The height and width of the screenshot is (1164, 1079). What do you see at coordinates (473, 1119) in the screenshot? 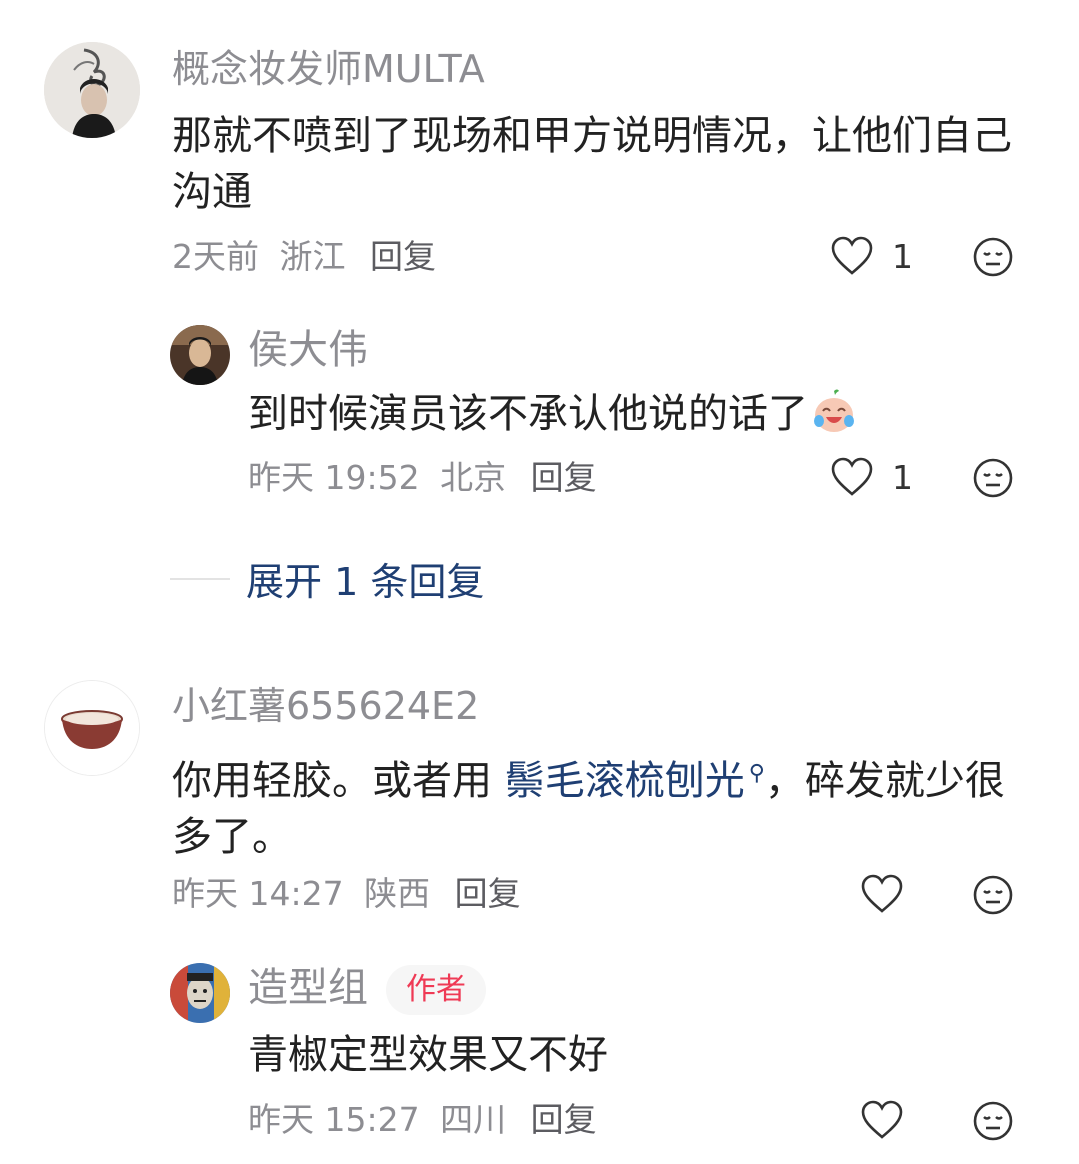
I see `reply-location: 四川` at bounding box center [473, 1119].